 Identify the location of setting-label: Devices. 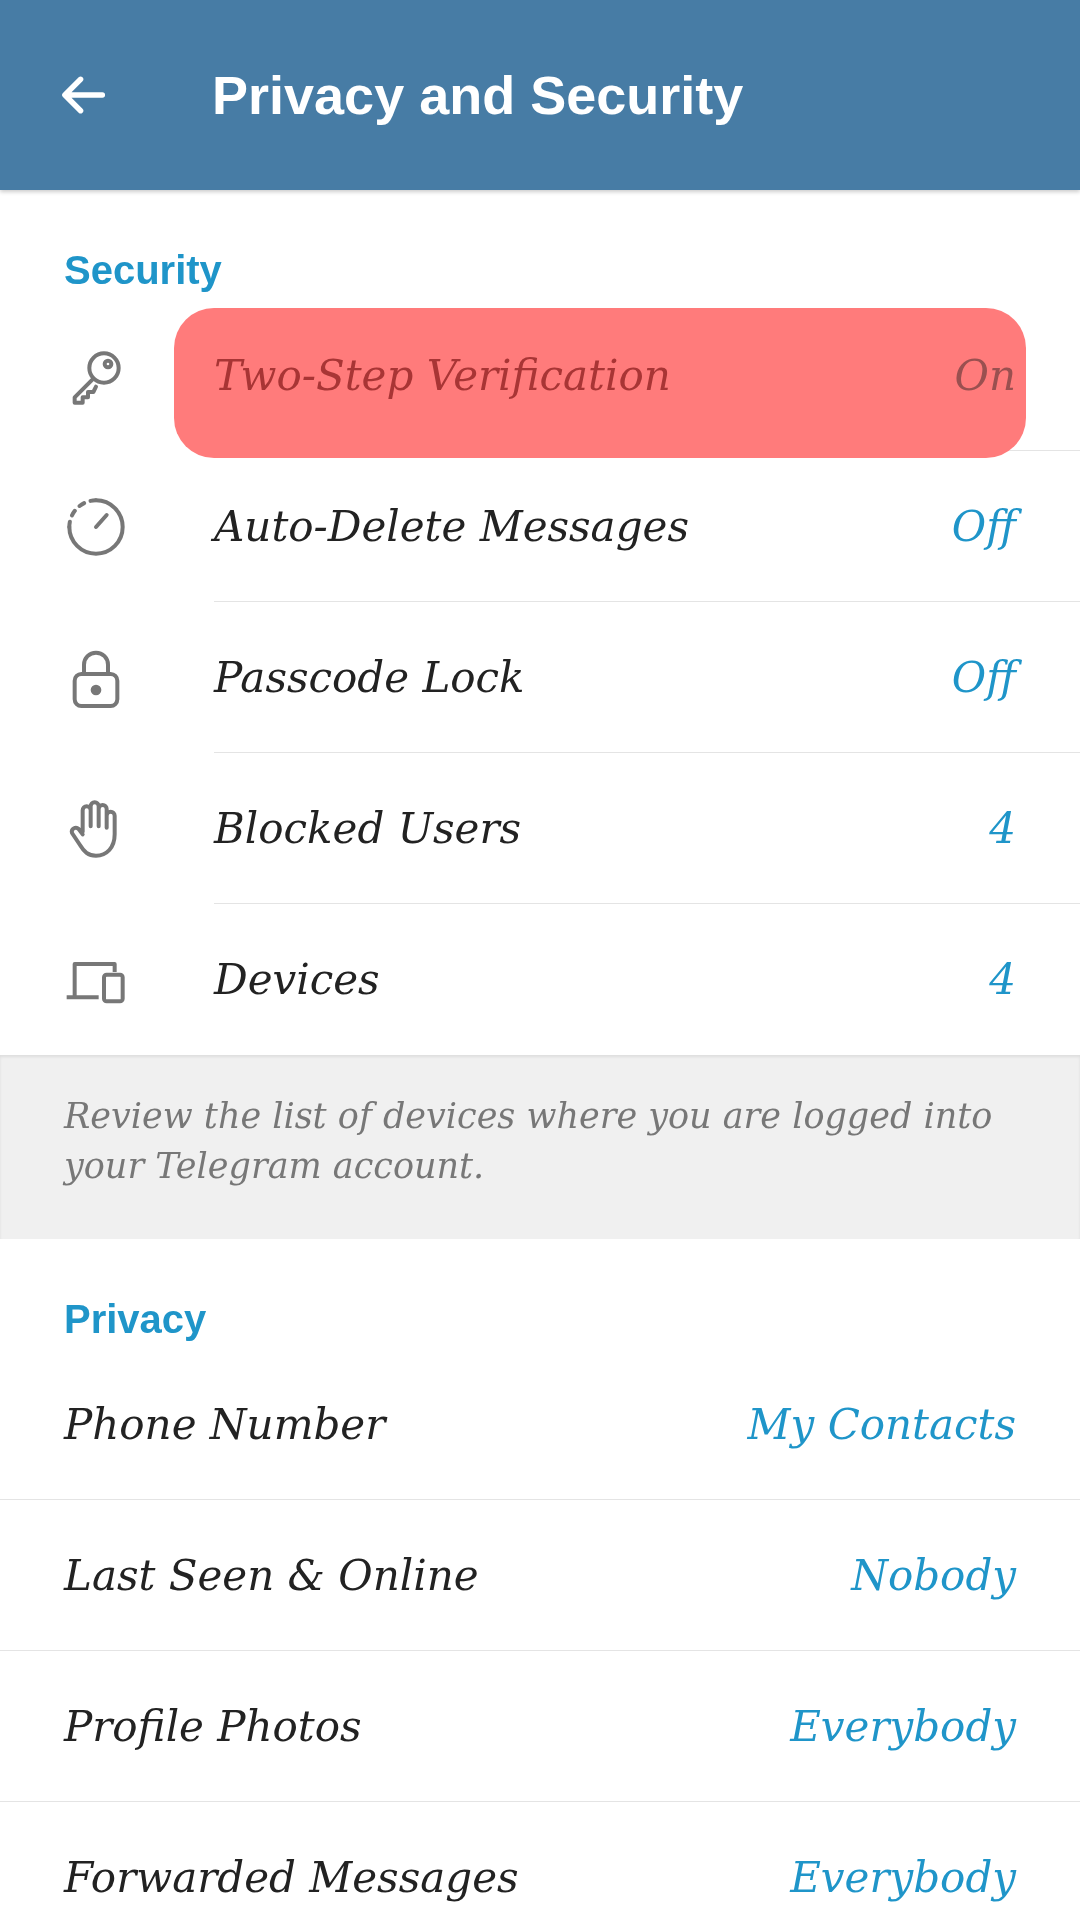
(300, 979).